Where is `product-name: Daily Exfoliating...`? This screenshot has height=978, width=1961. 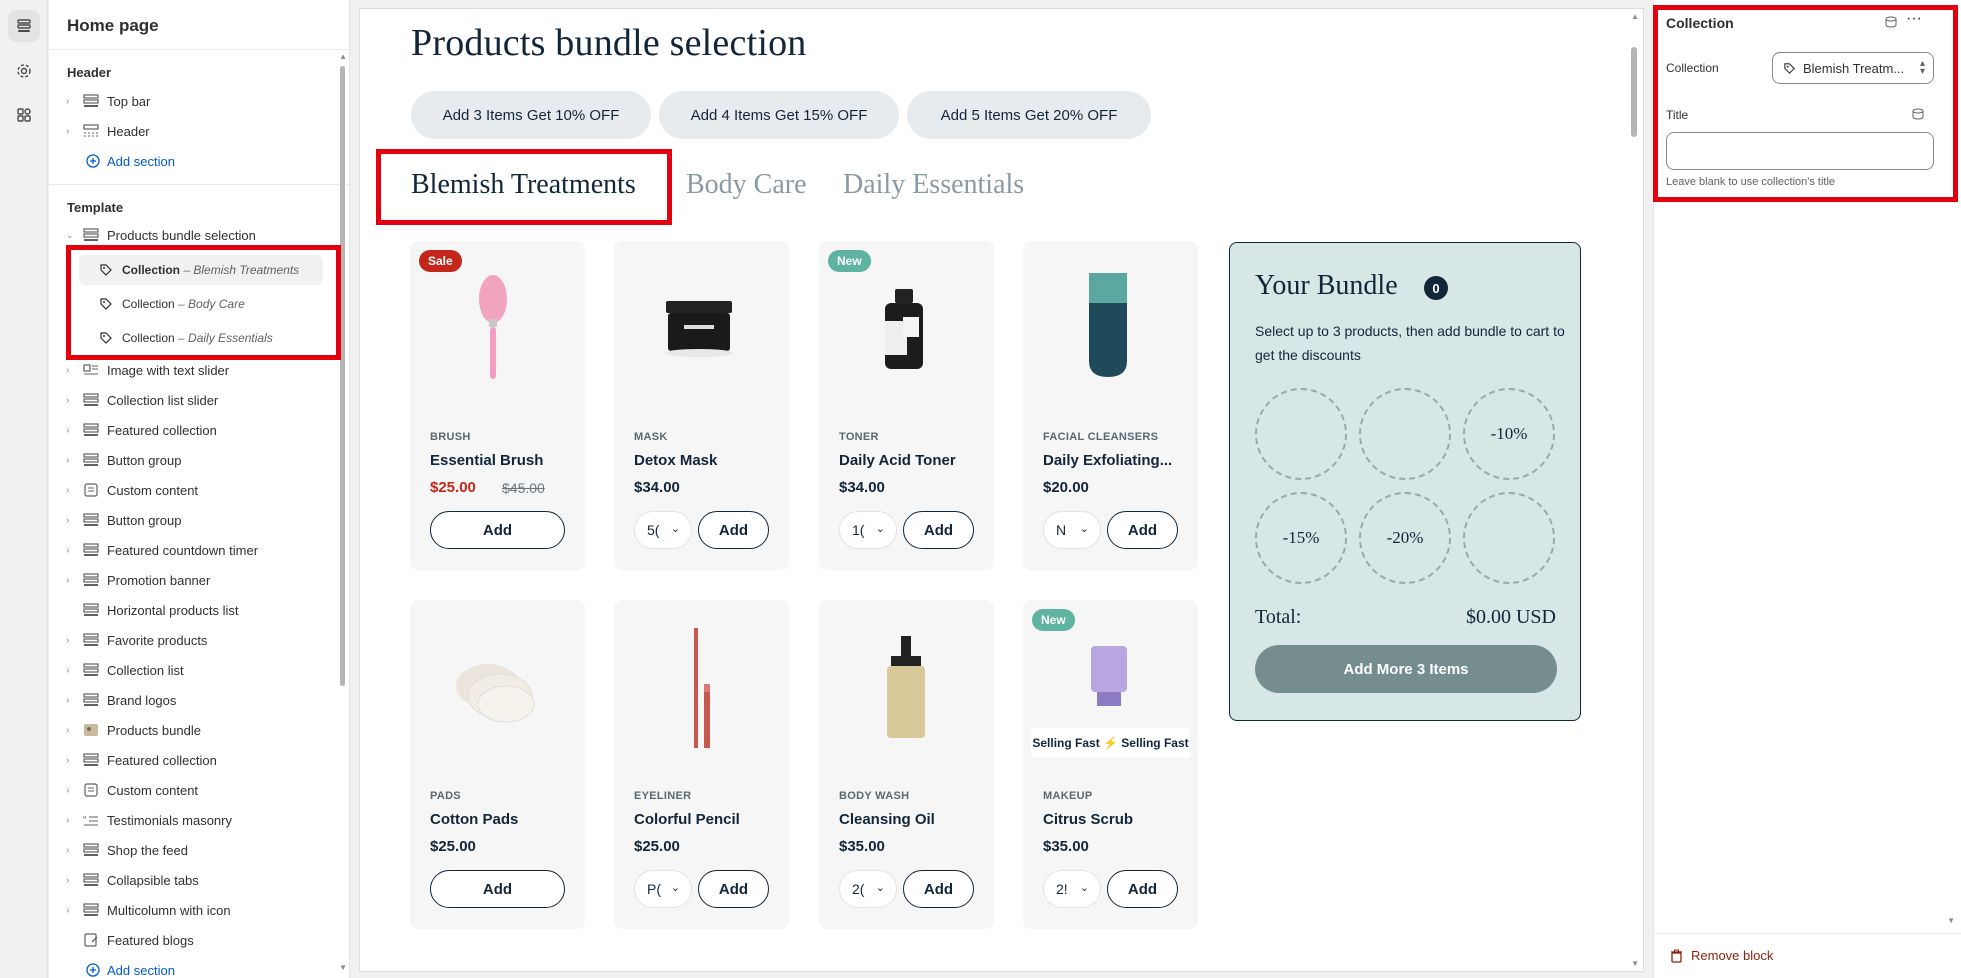 product-name: Daily Exfoliating... is located at coordinates (1118, 460).